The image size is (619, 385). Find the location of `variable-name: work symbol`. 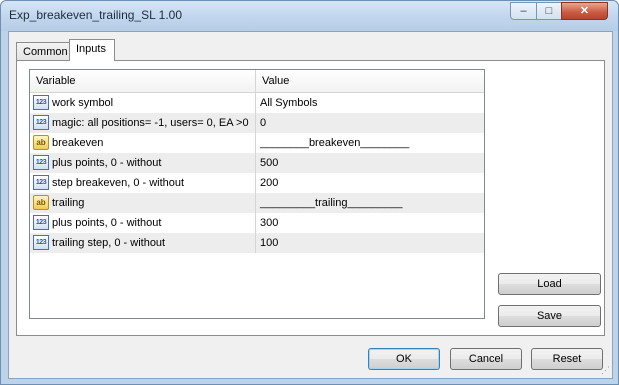

variable-name: work symbol is located at coordinates (83, 103).